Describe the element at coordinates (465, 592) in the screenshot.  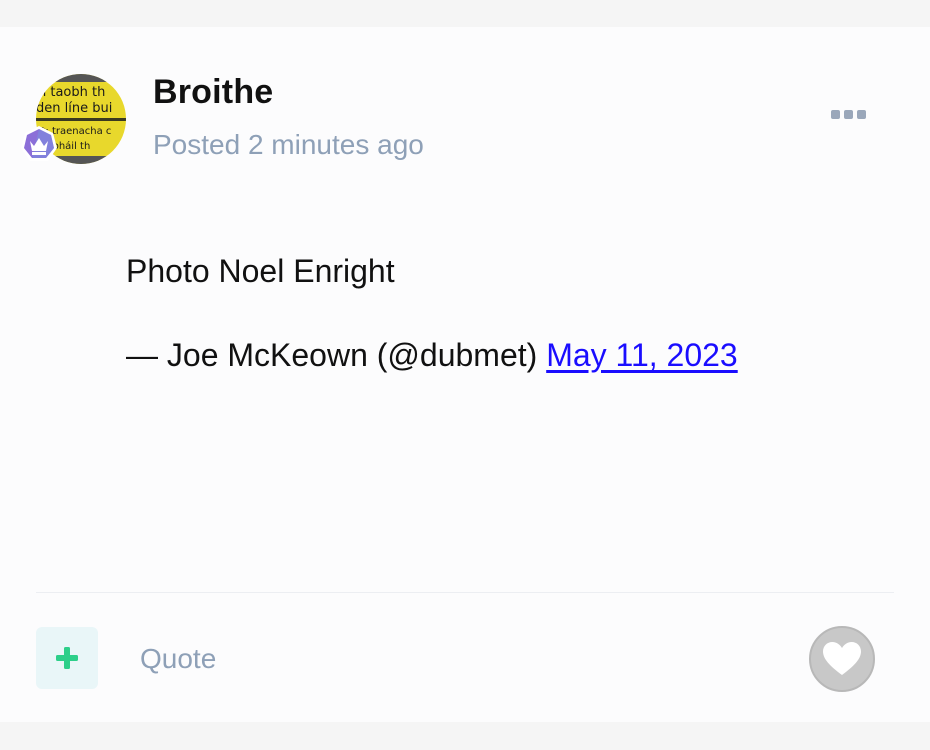
I see `divider` at that location.